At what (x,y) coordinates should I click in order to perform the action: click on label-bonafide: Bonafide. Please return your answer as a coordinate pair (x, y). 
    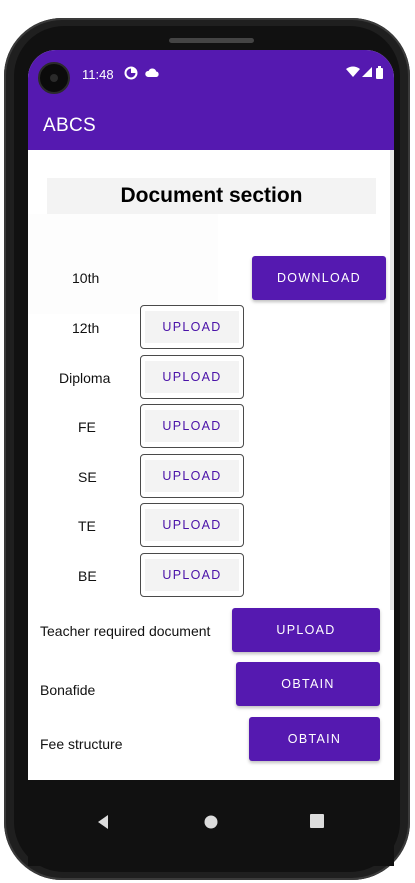
    Looking at the image, I should click on (68, 690).